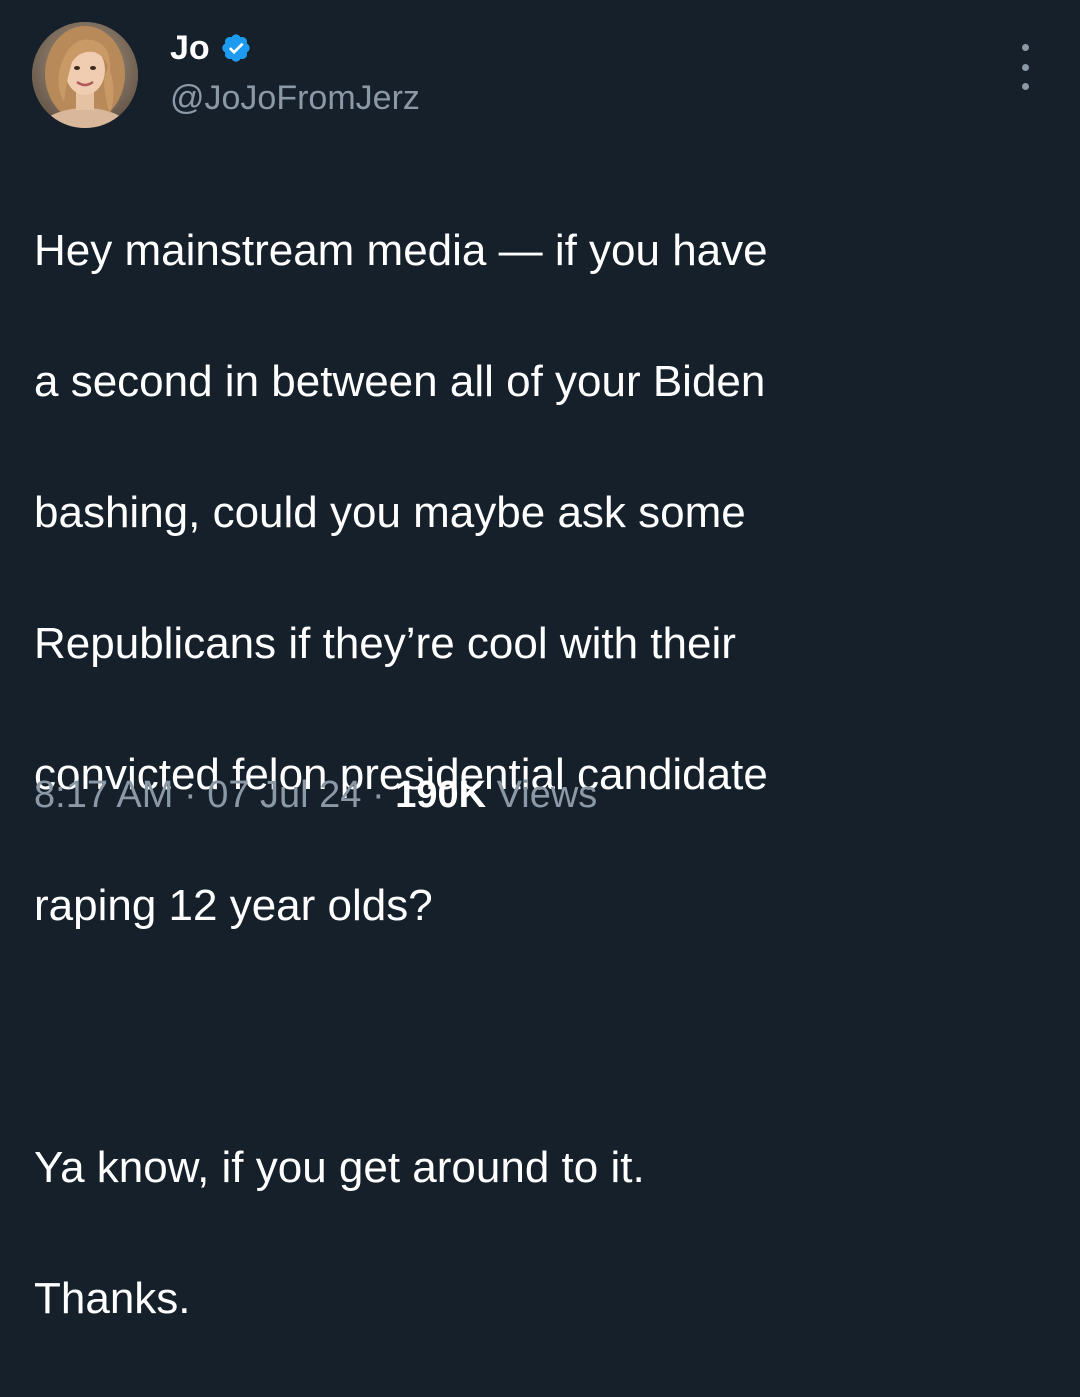 The image size is (1080, 1397). I want to click on avatar, so click(85, 75).